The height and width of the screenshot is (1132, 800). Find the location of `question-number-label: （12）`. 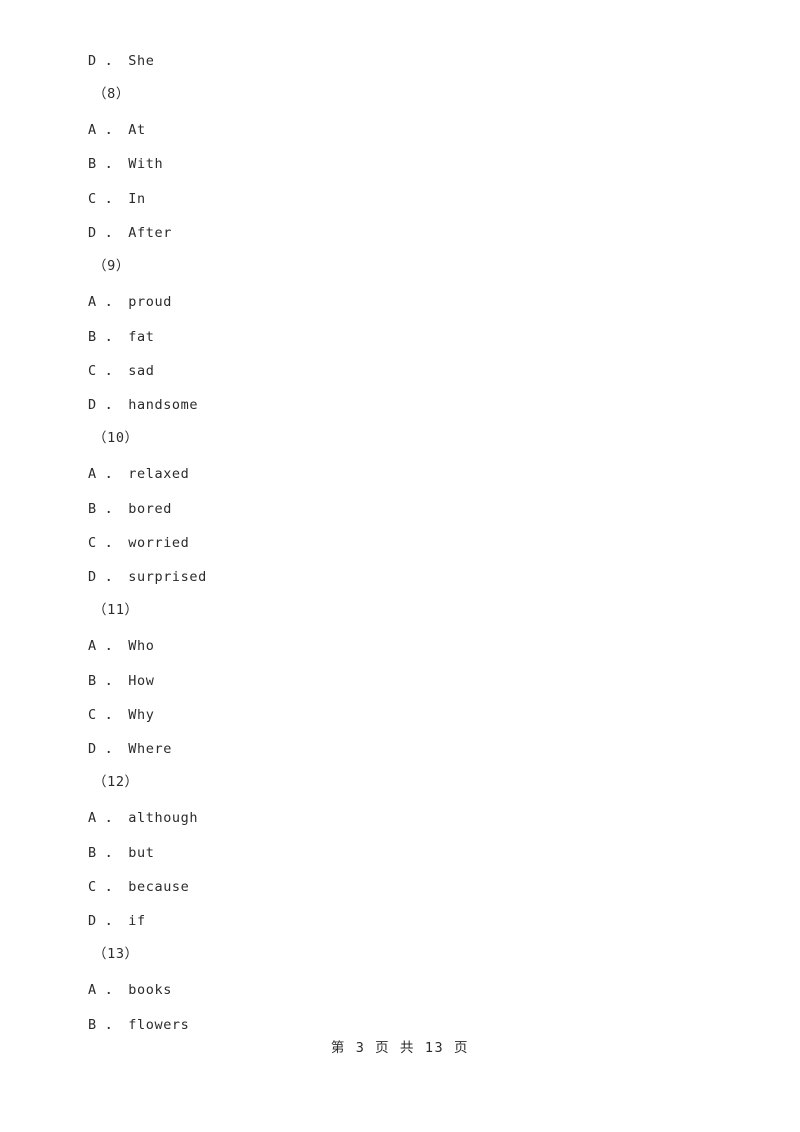

question-number-label: （12） is located at coordinates (116, 782).